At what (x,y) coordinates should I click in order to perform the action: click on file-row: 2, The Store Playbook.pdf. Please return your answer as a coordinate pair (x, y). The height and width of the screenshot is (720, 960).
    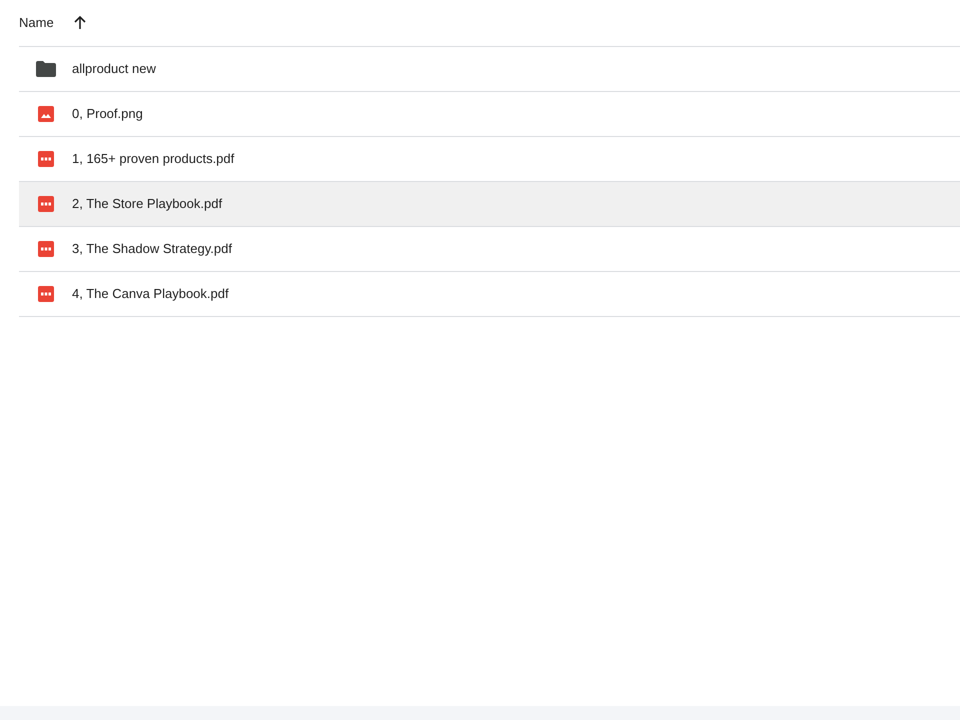
    Looking at the image, I should click on (489, 204).